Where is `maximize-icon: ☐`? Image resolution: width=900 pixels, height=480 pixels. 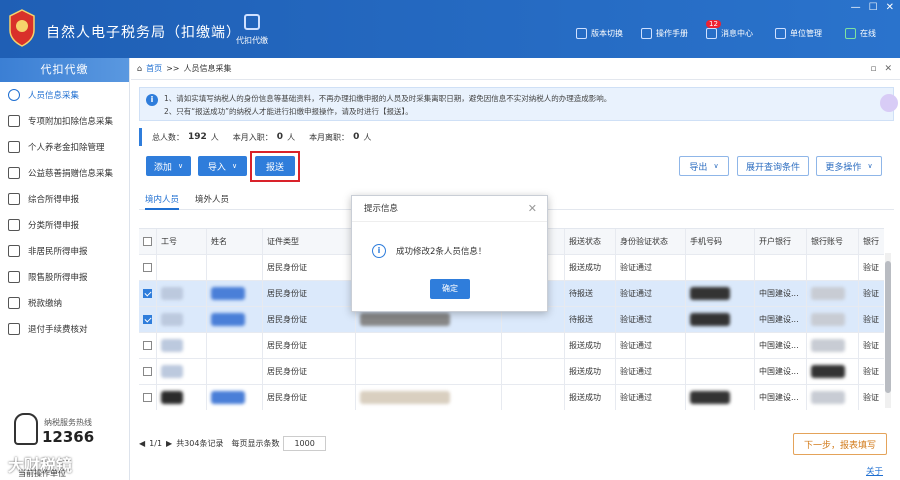 maximize-icon: ☐ is located at coordinates (873, 7).